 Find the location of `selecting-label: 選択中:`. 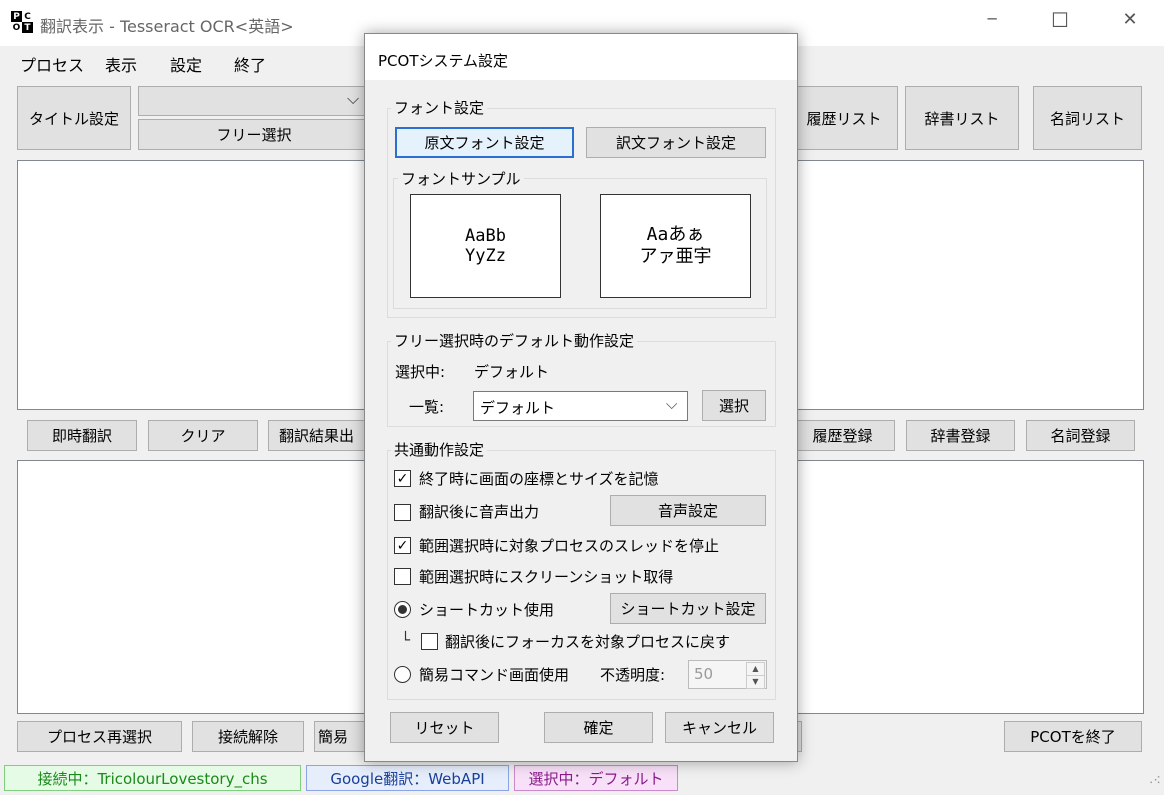

selecting-label: 選択中: is located at coordinates (420, 372).